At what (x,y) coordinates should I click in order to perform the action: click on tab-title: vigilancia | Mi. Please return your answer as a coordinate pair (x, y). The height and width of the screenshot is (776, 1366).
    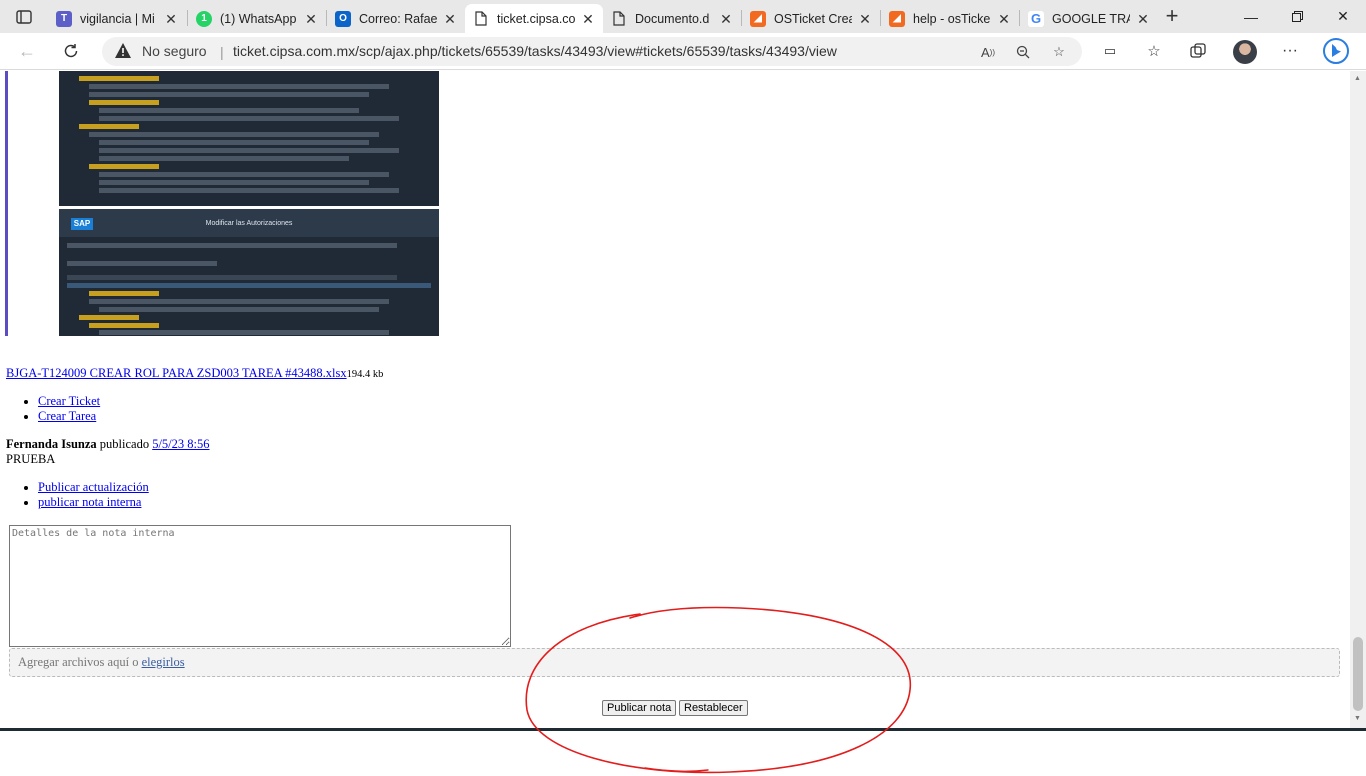
    Looking at the image, I should click on (117, 18).